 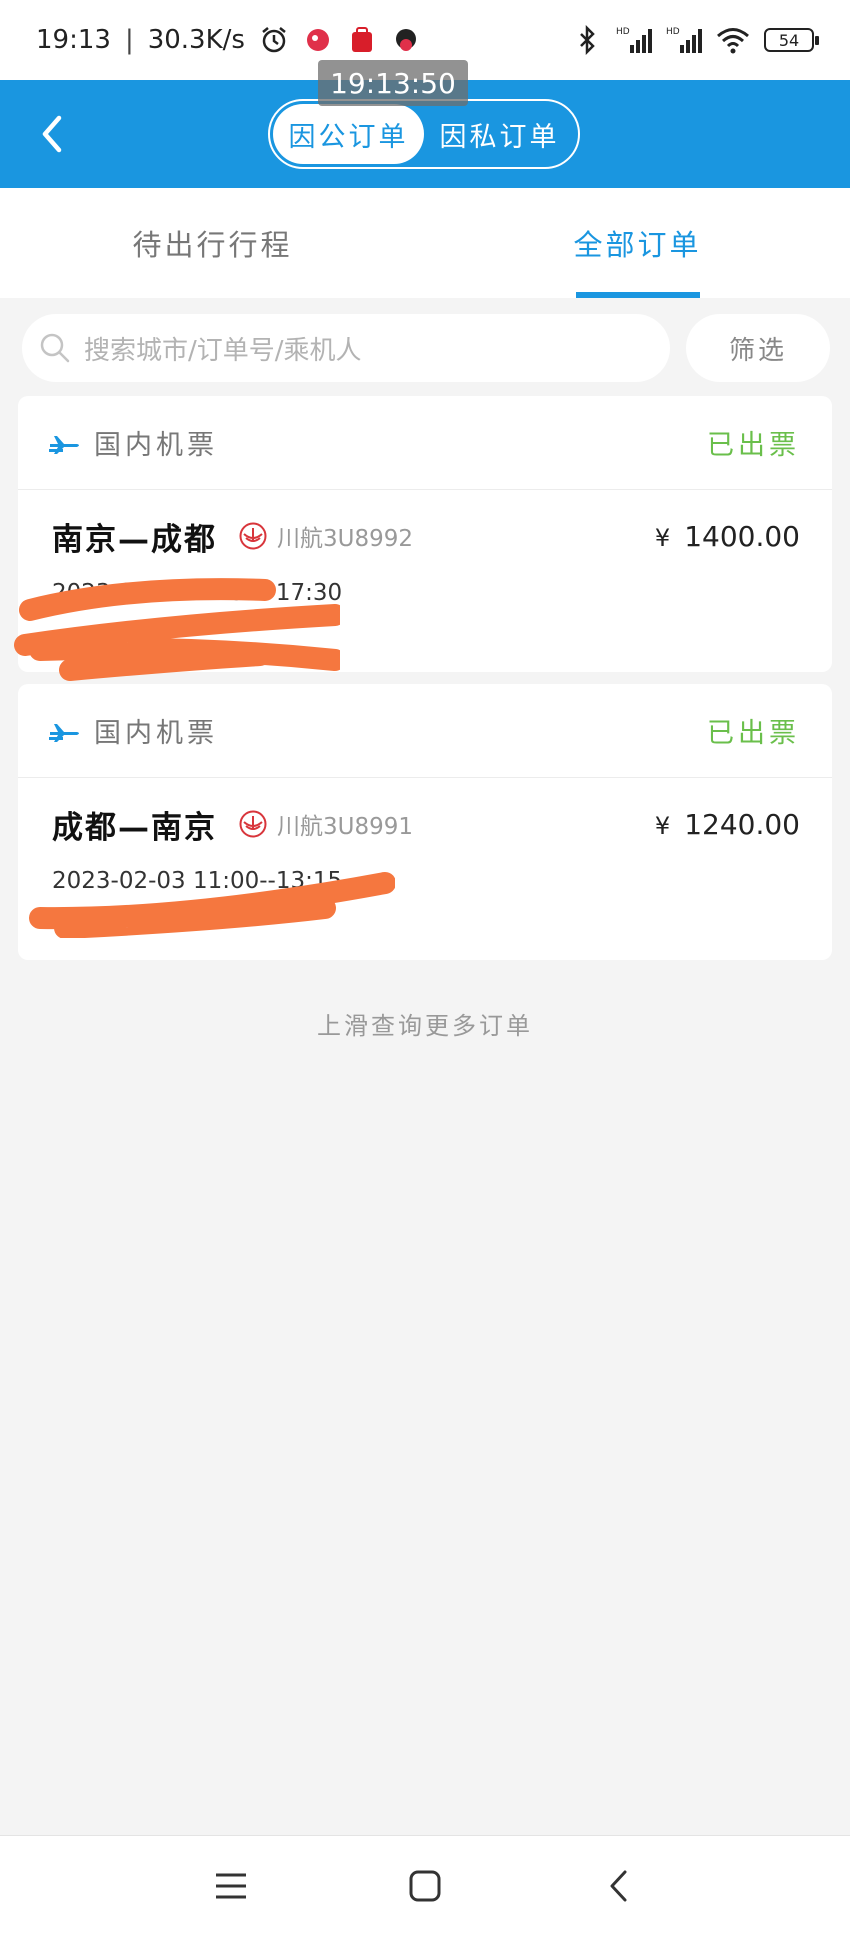 I want to click on status-time: 19:13, so click(x=73, y=40).